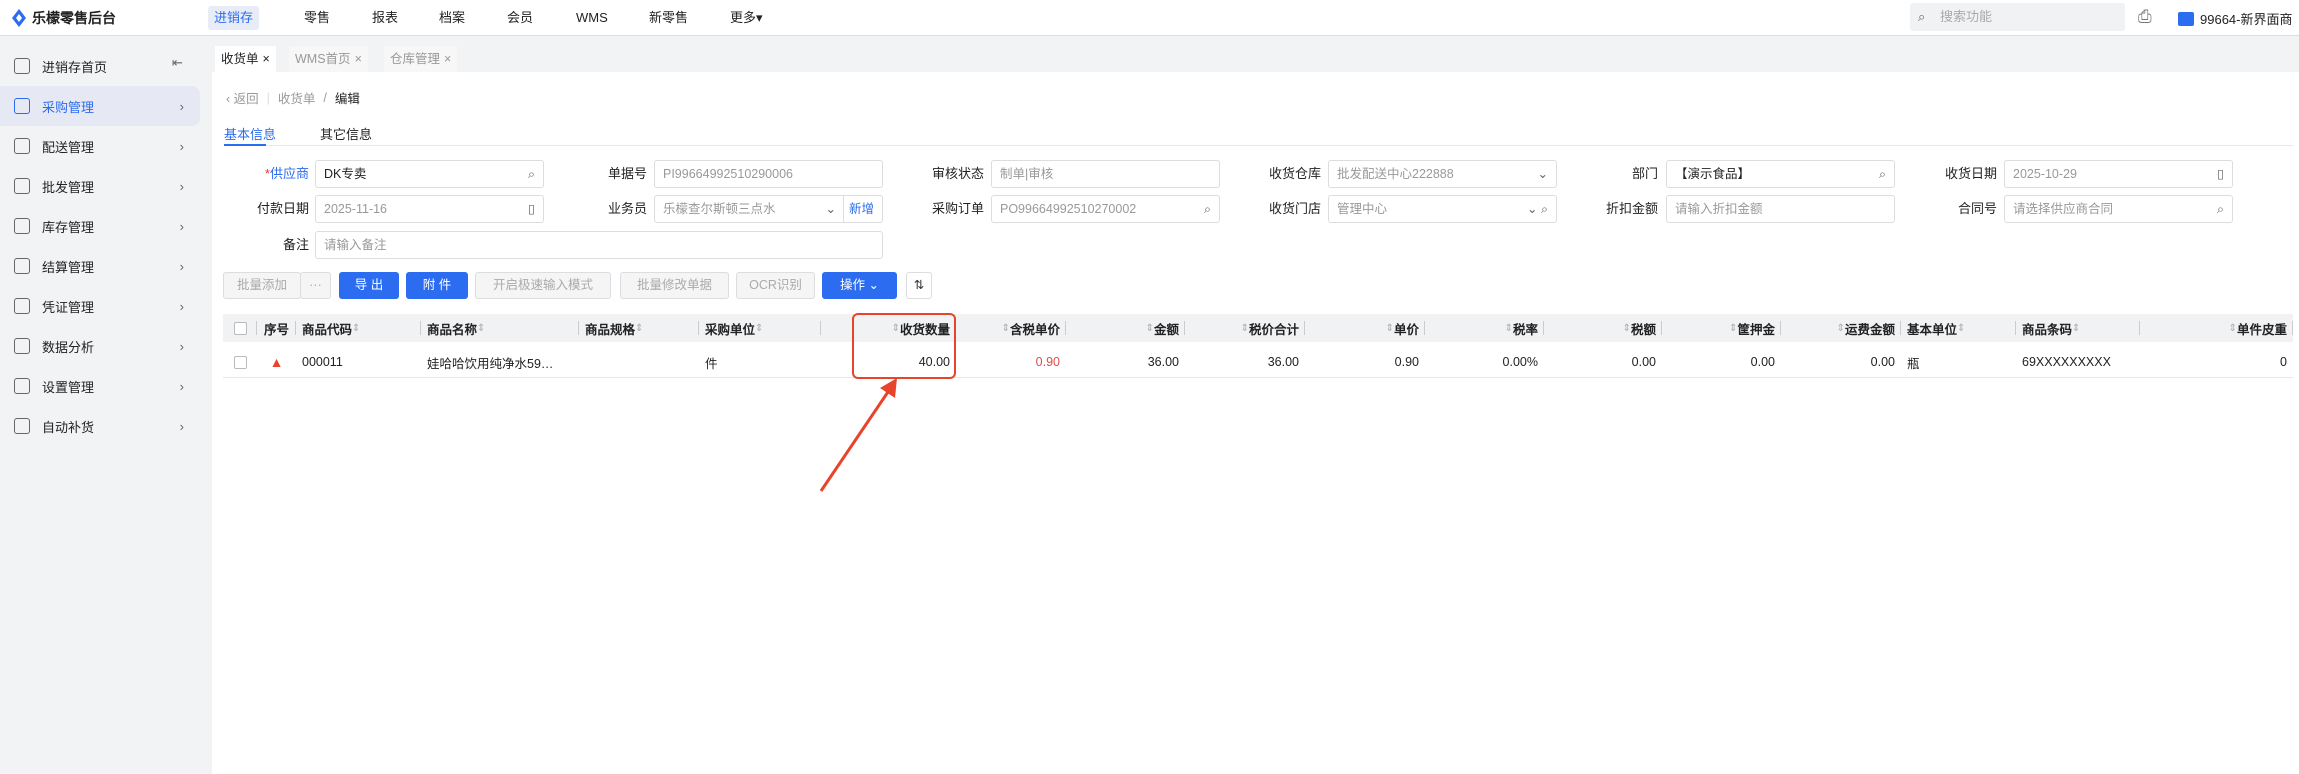 Image resolution: width=2299 pixels, height=774 pixels. Describe the element at coordinates (1105, 209) in the screenshot. I see `purchase_order-field: PO99664992510270002 ⌕` at that location.